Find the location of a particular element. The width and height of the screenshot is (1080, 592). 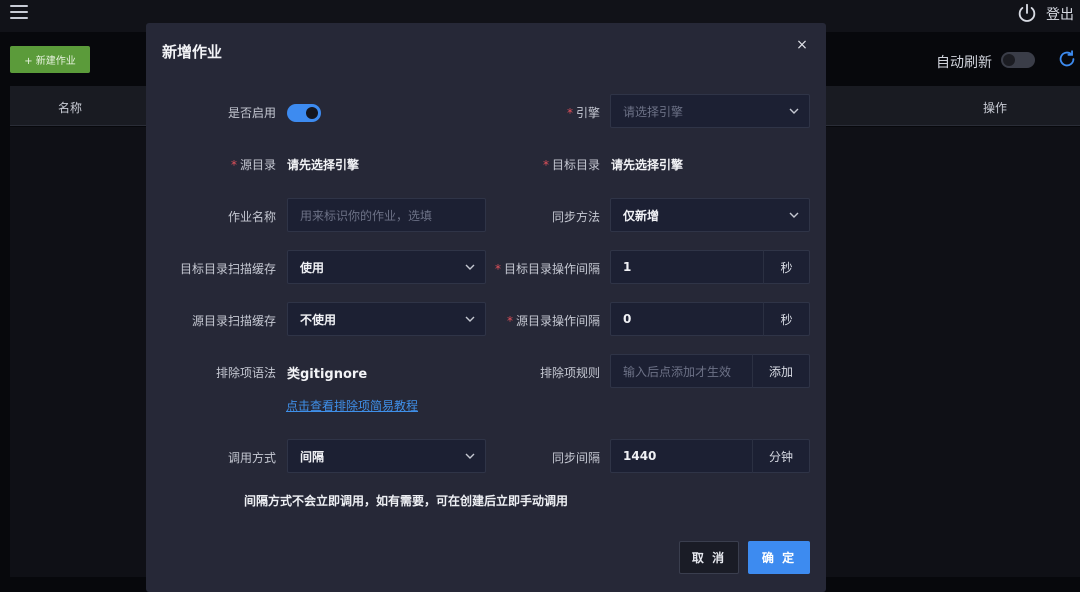

logout-link: 登出 is located at coordinates (1060, 14).